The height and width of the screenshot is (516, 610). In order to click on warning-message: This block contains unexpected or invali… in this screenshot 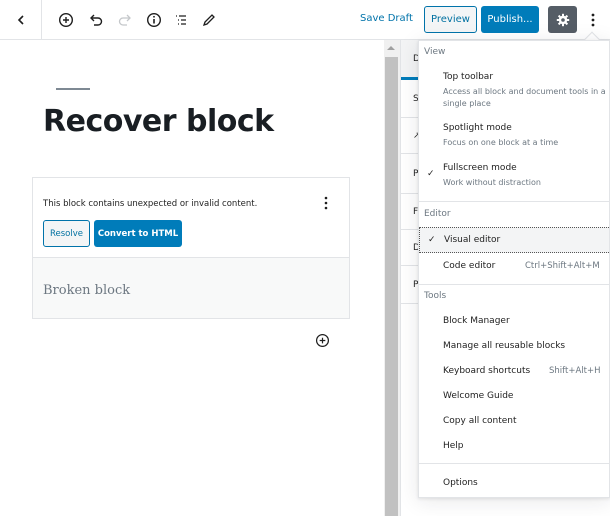, I will do `click(150, 204)`.